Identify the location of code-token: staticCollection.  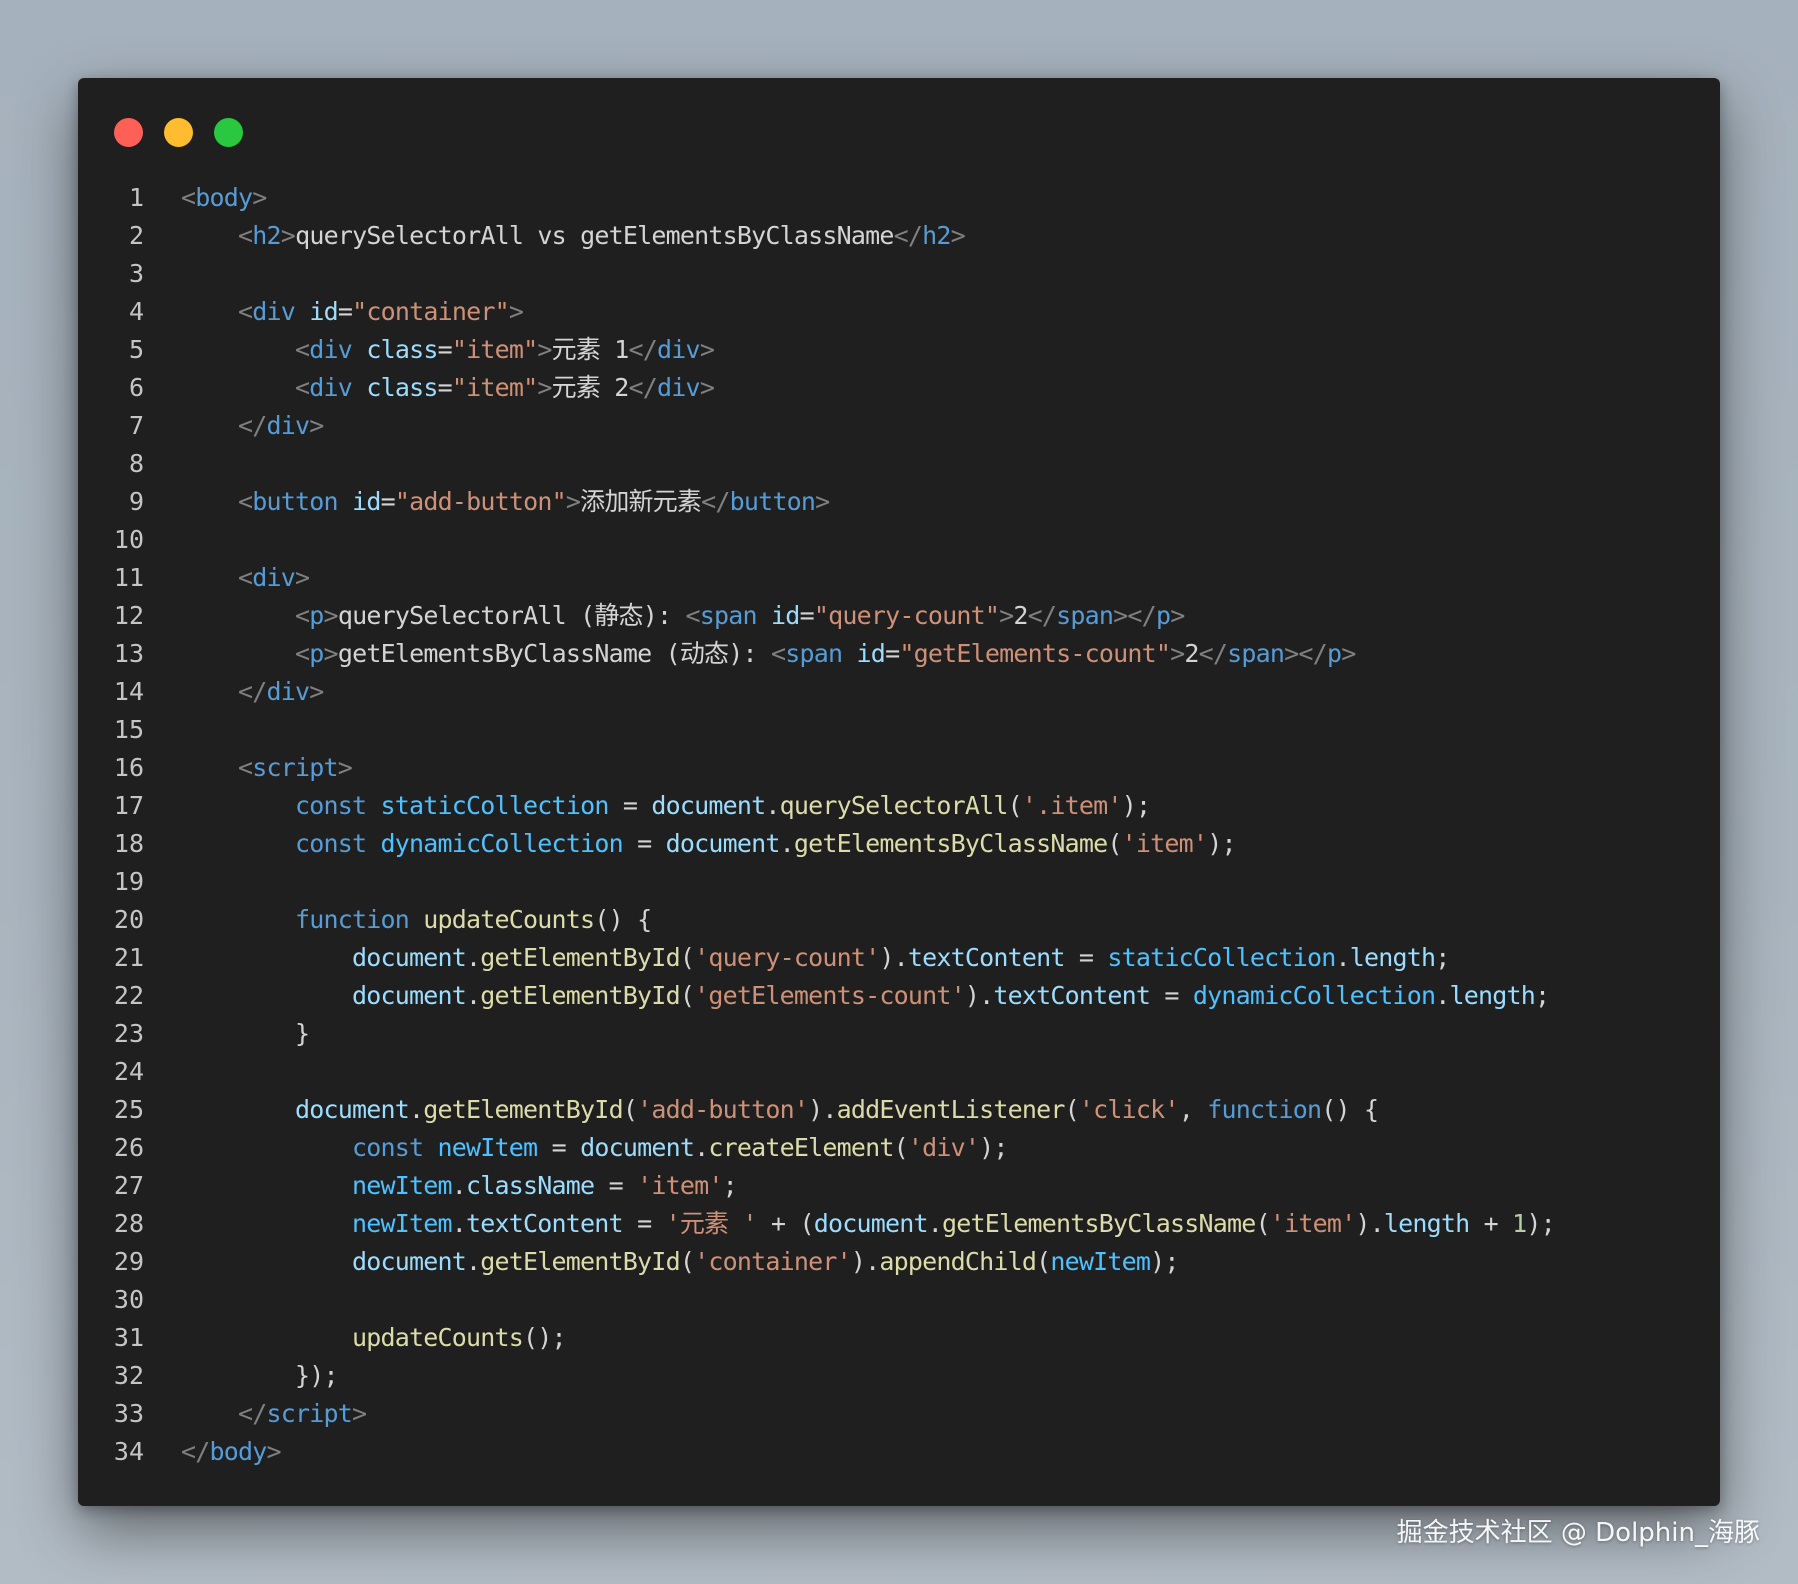
(1221, 957).